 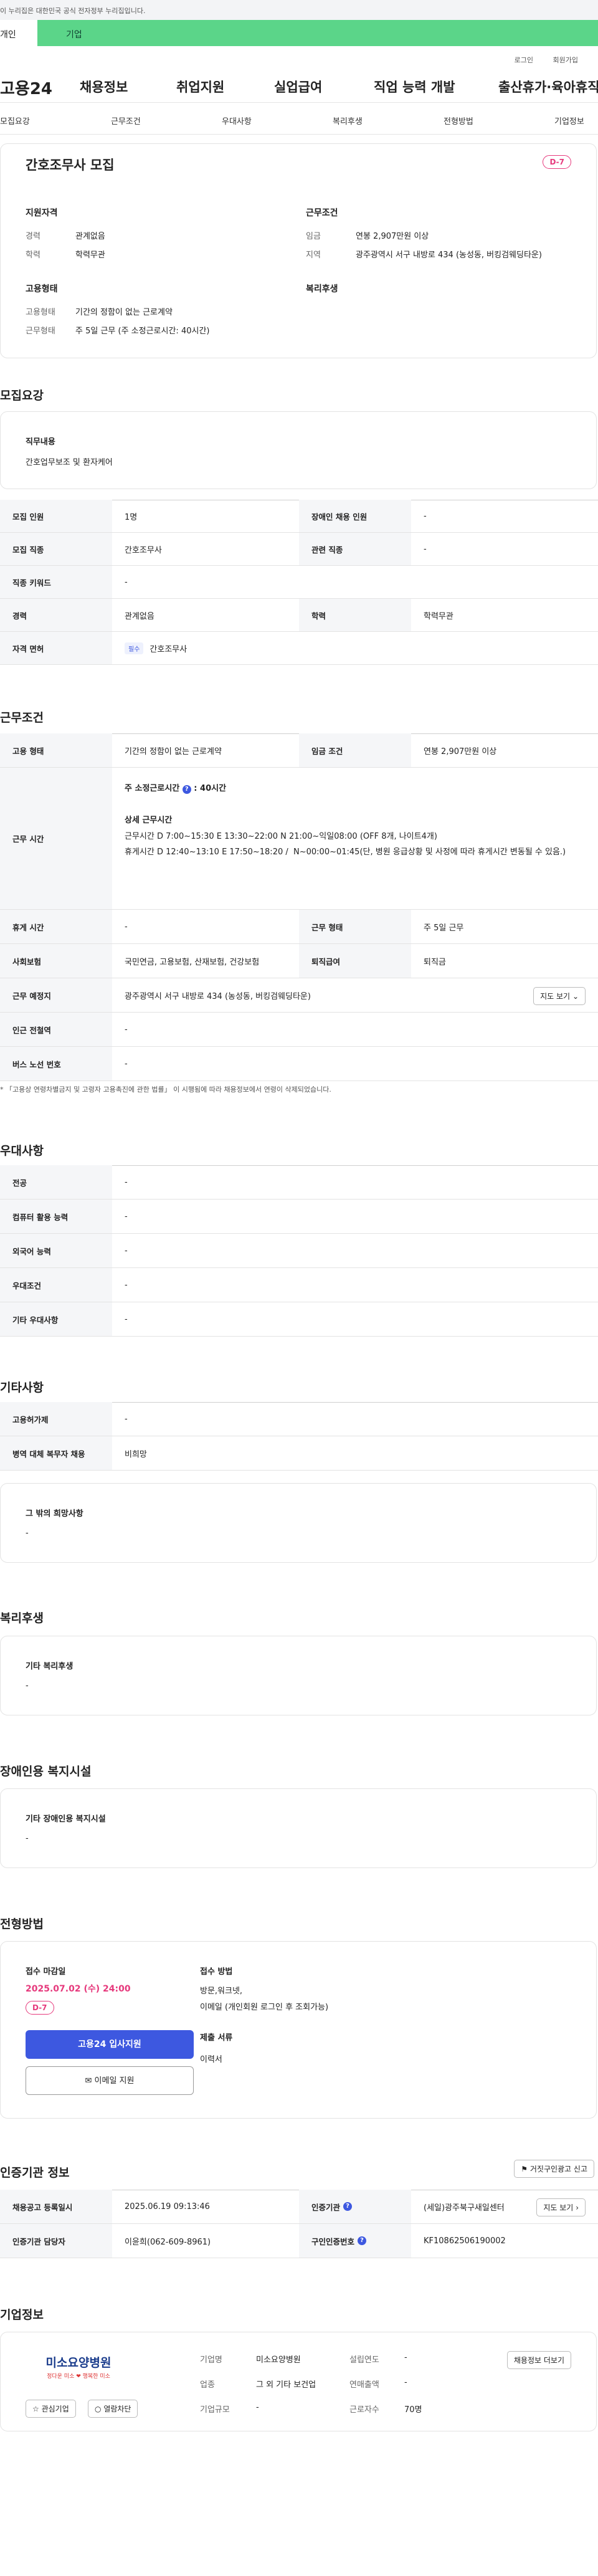 I want to click on row-header: 컴퓨터 활용 능력, so click(x=56, y=1217).